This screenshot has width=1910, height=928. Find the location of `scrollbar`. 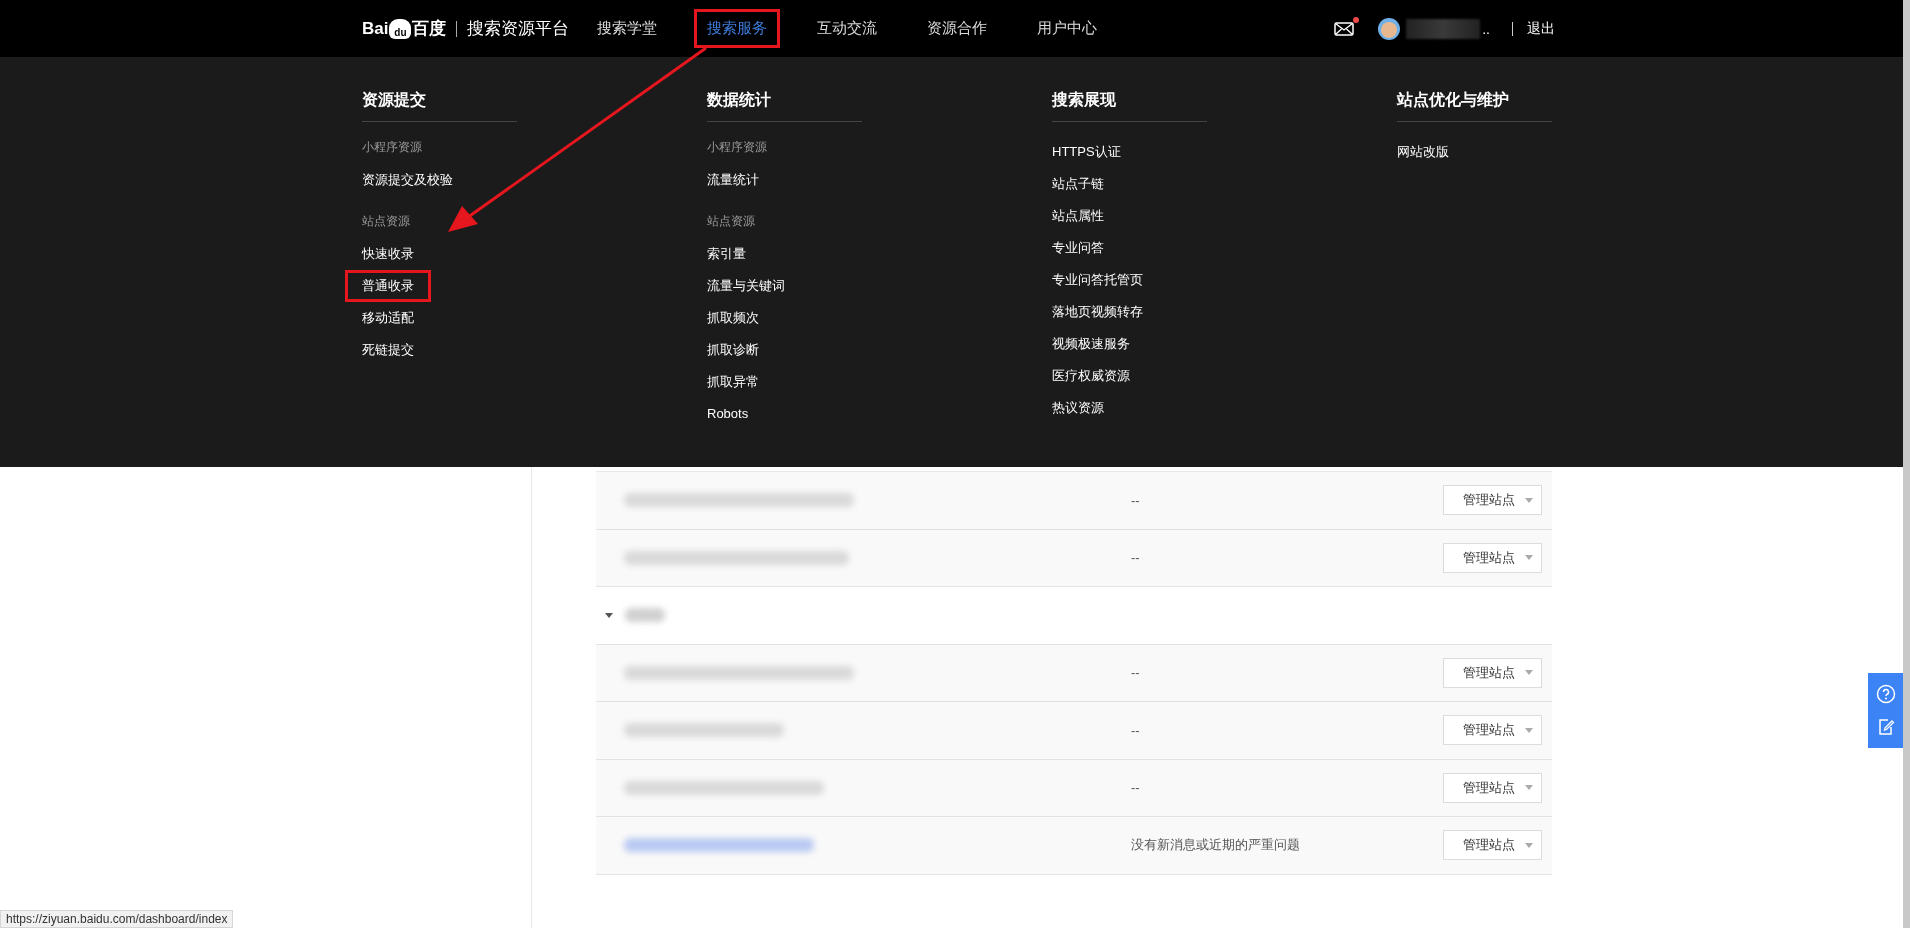

scrollbar is located at coordinates (1906, 464).